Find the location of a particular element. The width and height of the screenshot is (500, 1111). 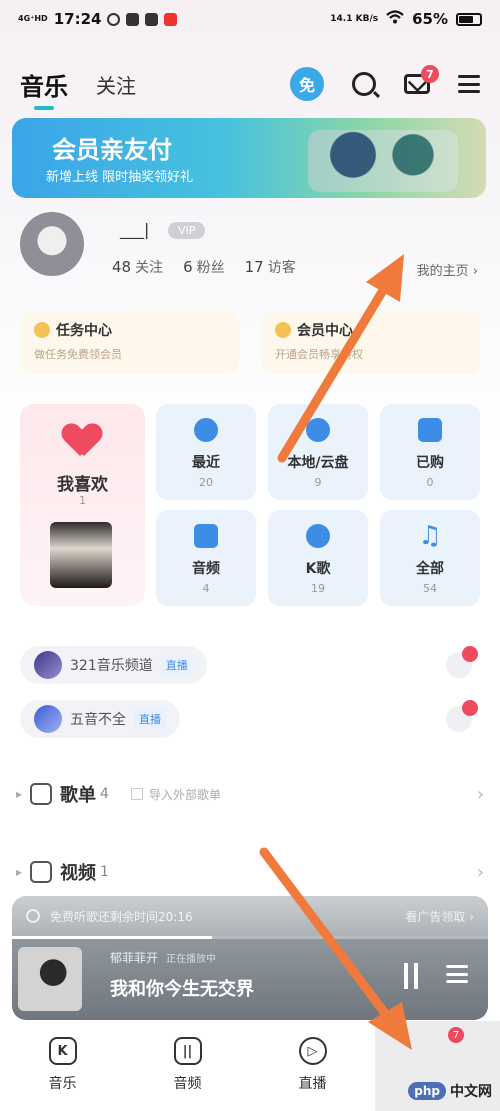

pause-icon is located at coordinates (411, 976).